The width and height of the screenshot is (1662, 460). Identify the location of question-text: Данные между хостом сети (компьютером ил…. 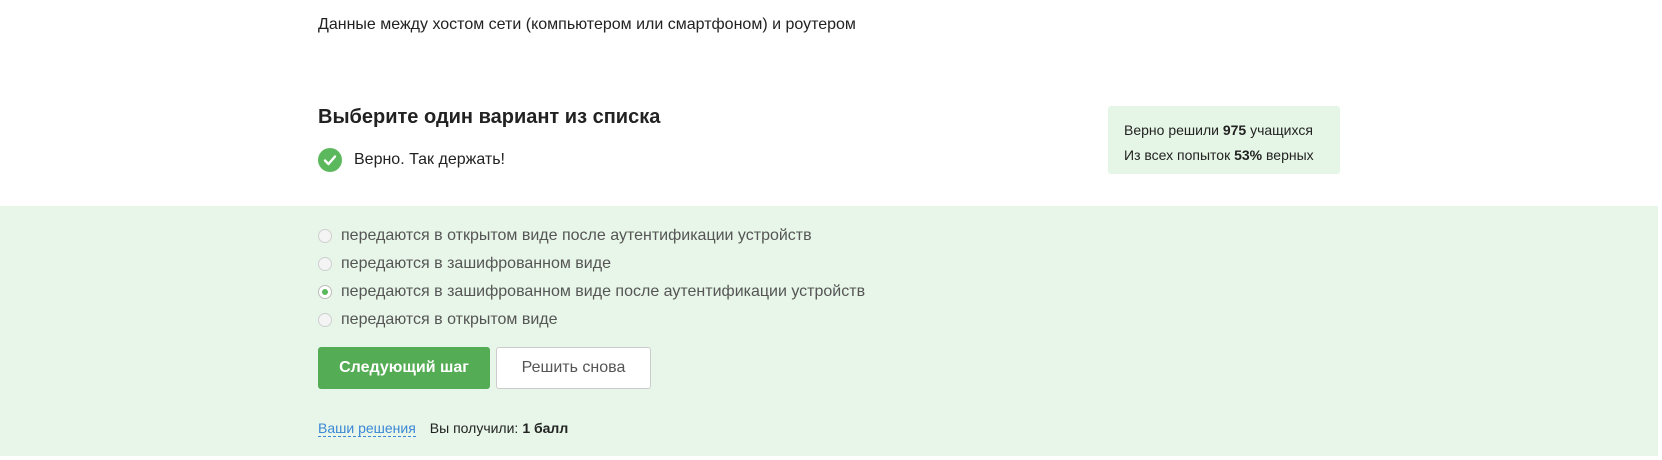
(587, 24).